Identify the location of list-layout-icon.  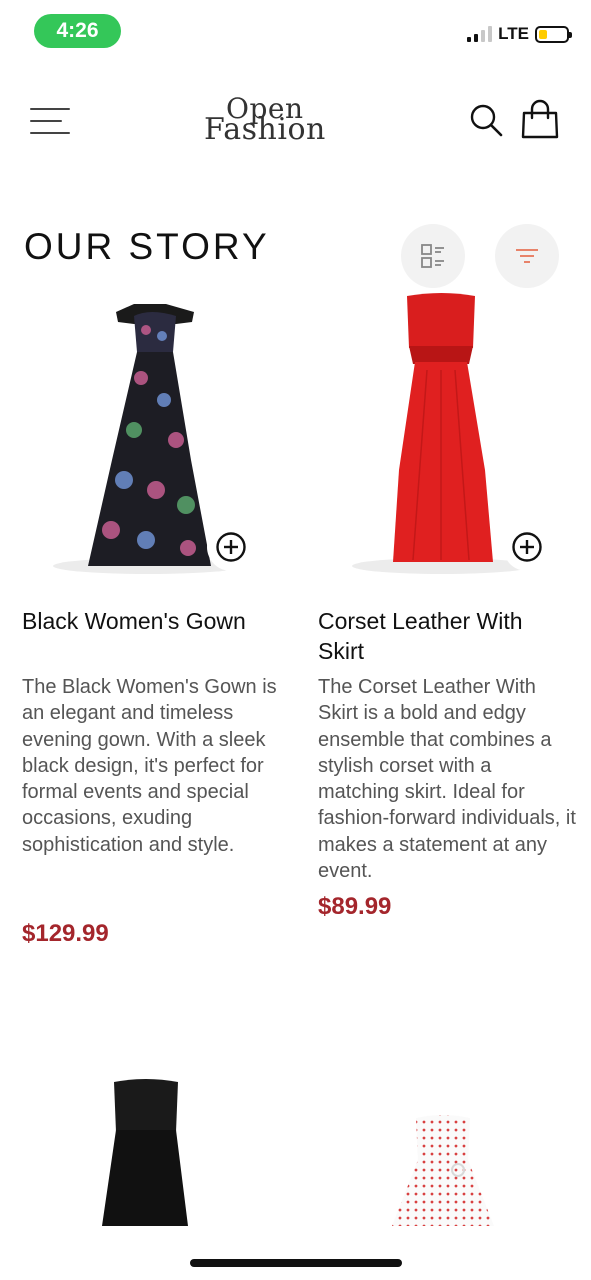
(432, 256).